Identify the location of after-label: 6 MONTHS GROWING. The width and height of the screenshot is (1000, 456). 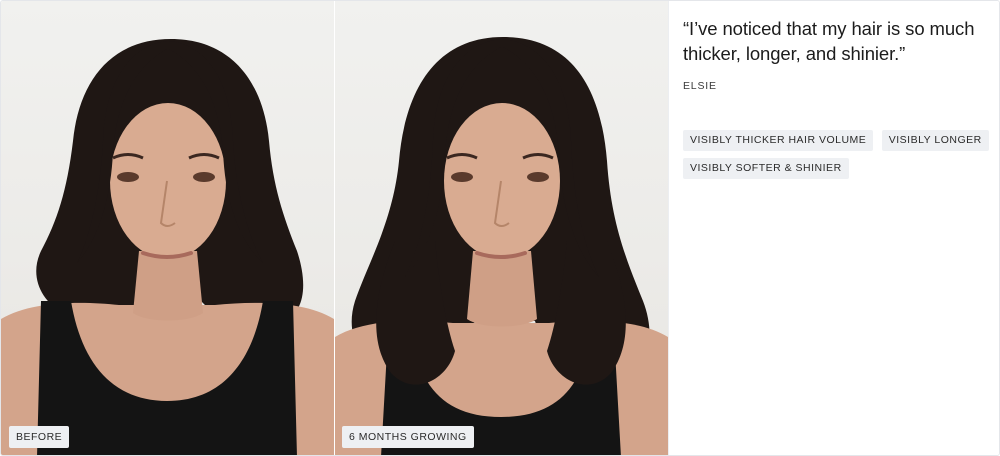
(408, 437).